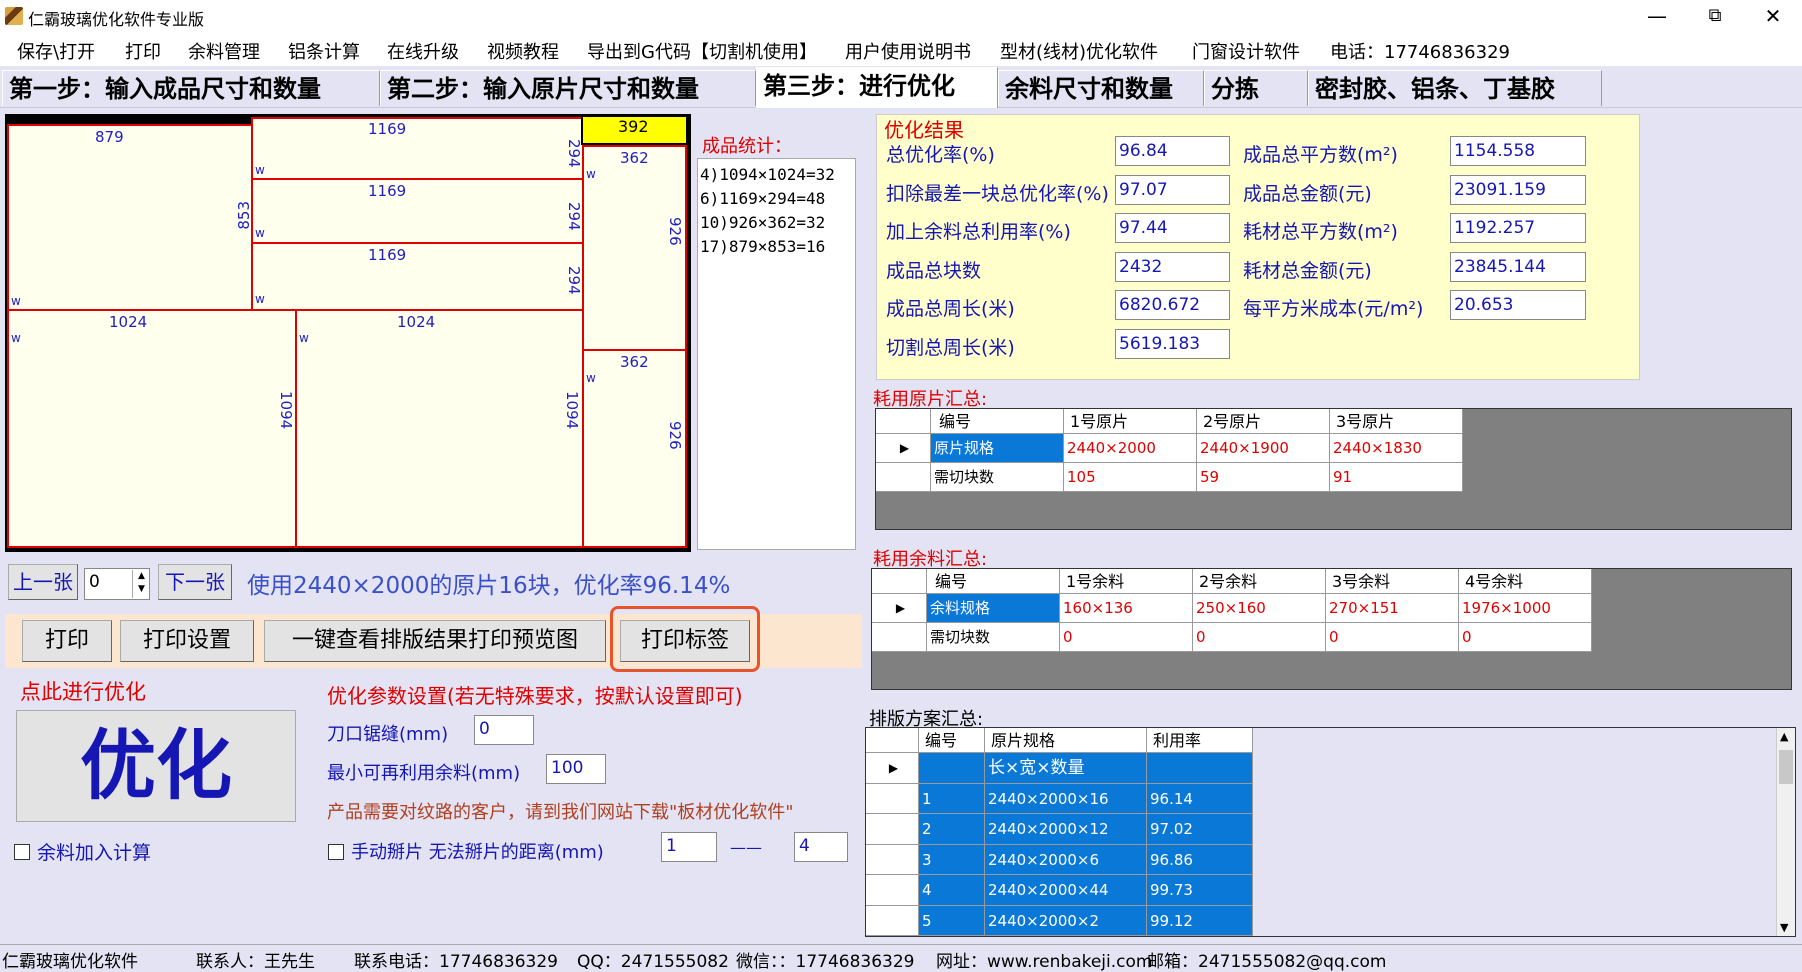 This screenshot has height=972, width=1802. I want to click on minimize-button: —, so click(1657, 17).